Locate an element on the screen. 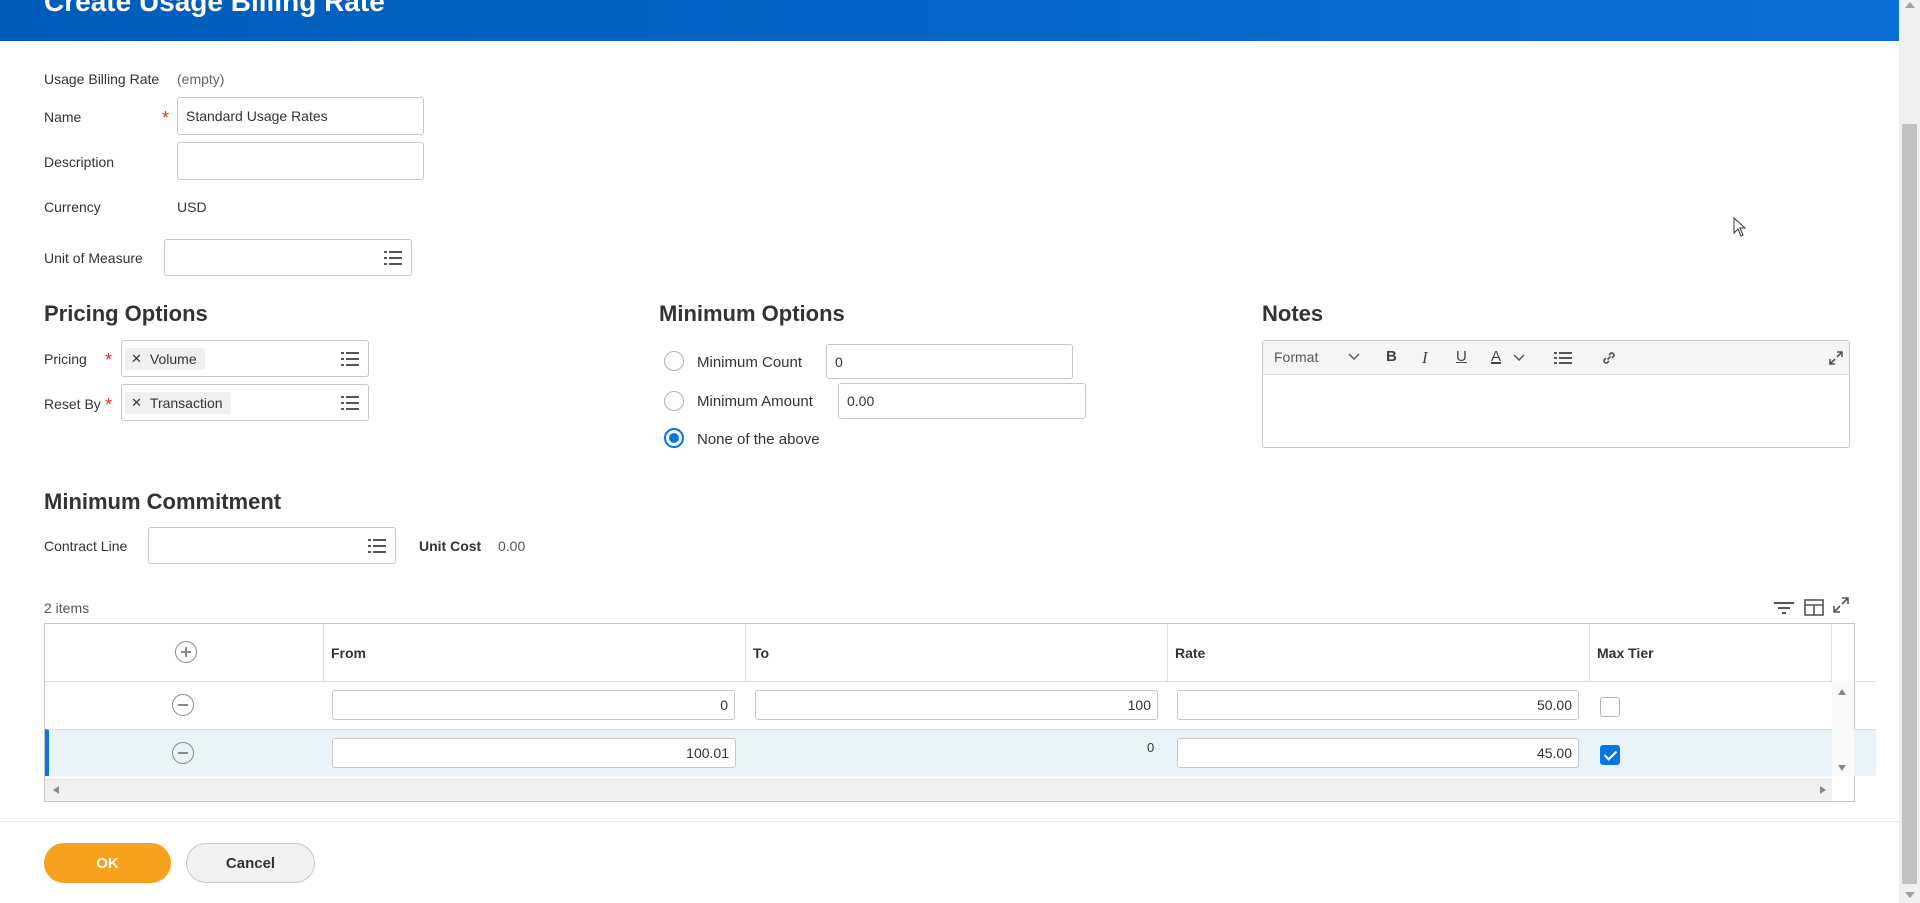 The width and height of the screenshot is (1920, 903). table-row: 0 100 50.00 is located at coordinates (960, 704).